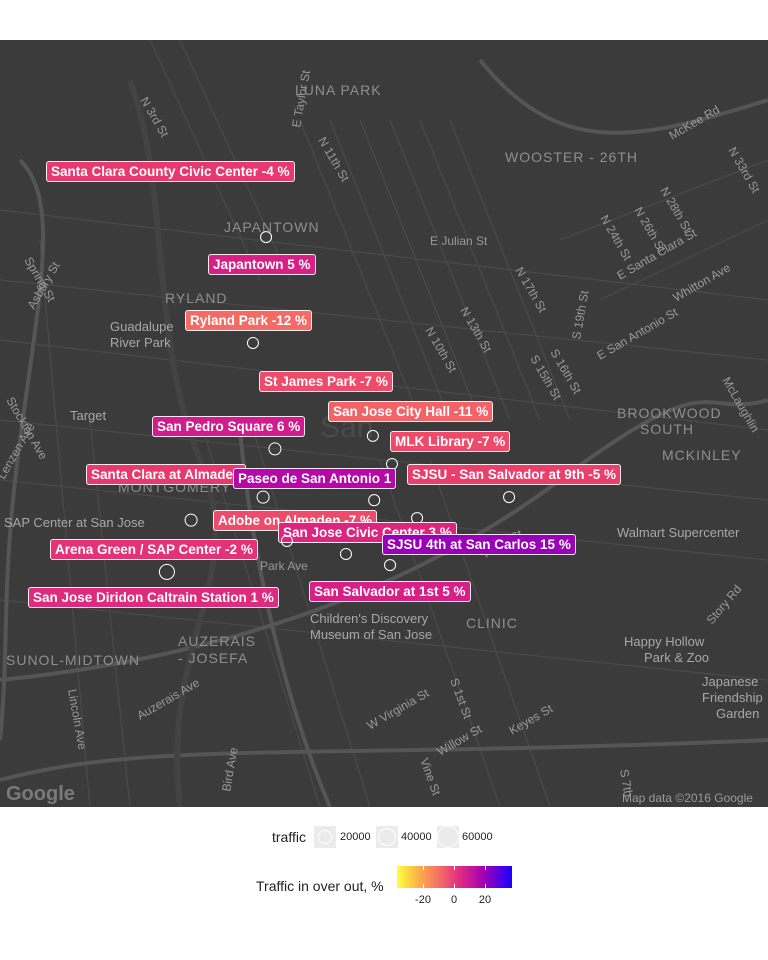  What do you see at coordinates (411, 411) in the screenshot?
I see `station-label: San Jose City Hall -11 %` at bounding box center [411, 411].